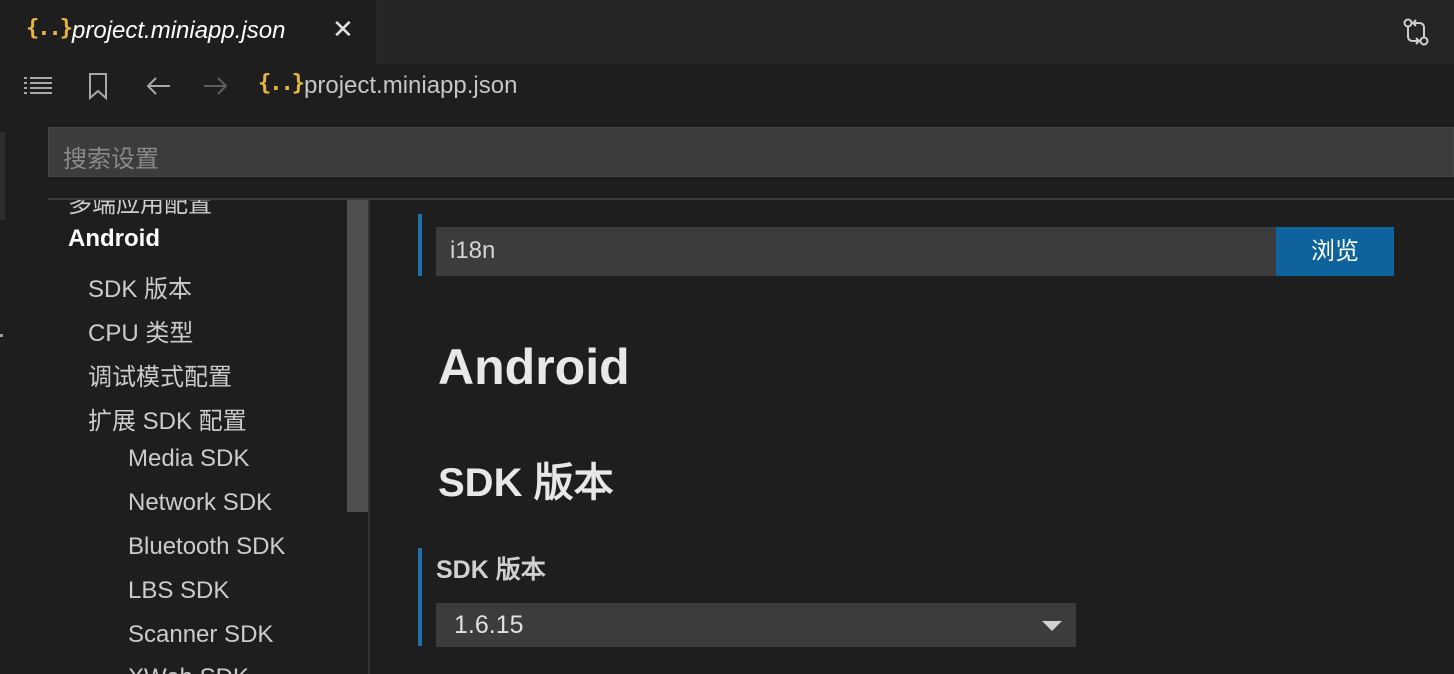 The width and height of the screenshot is (1454, 674). Describe the element at coordinates (1335, 251) in the screenshot. I see `browse-button: 浏览` at that location.